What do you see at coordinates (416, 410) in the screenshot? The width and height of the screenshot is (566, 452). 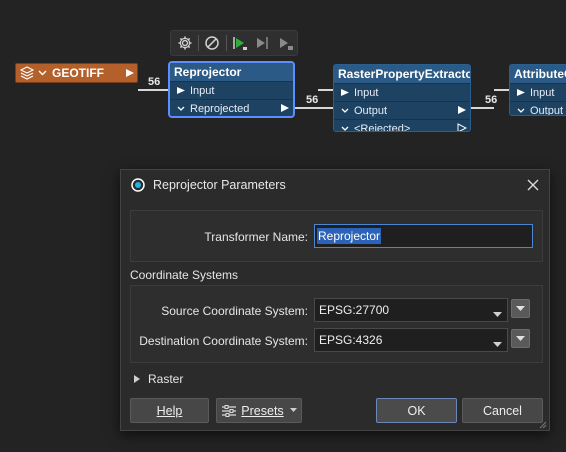 I see `ok-button: OK` at bounding box center [416, 410].